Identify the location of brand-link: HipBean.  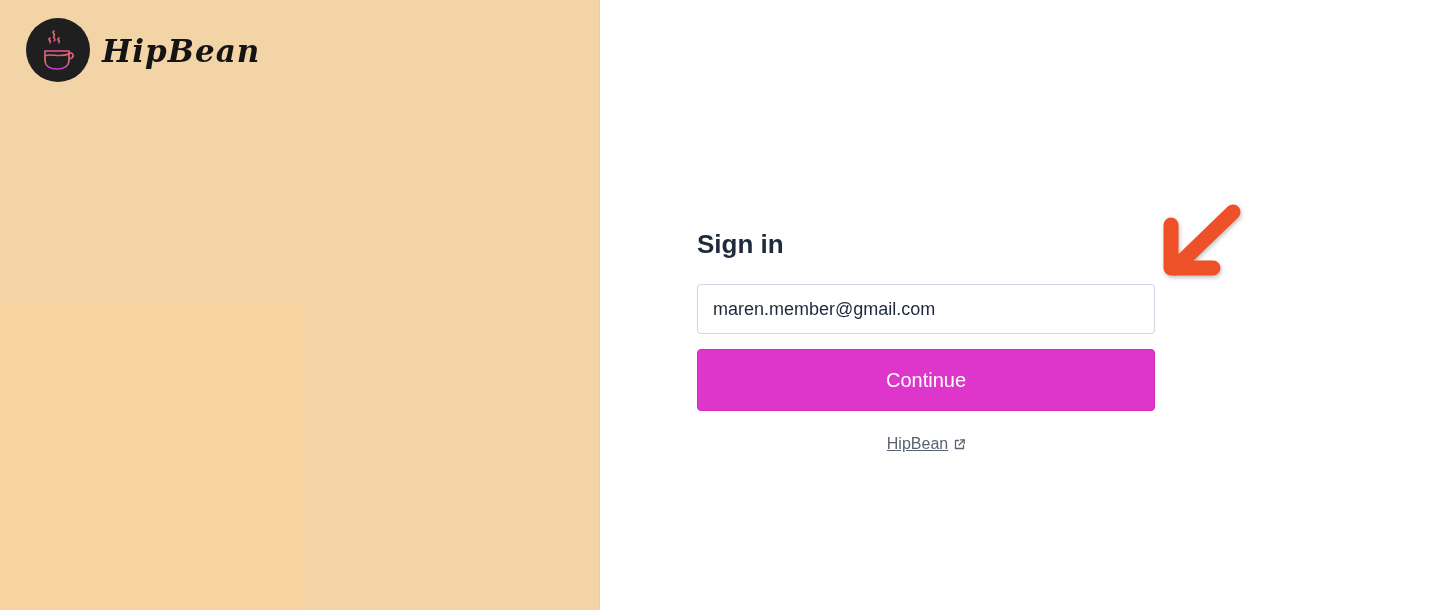
(926, 444).